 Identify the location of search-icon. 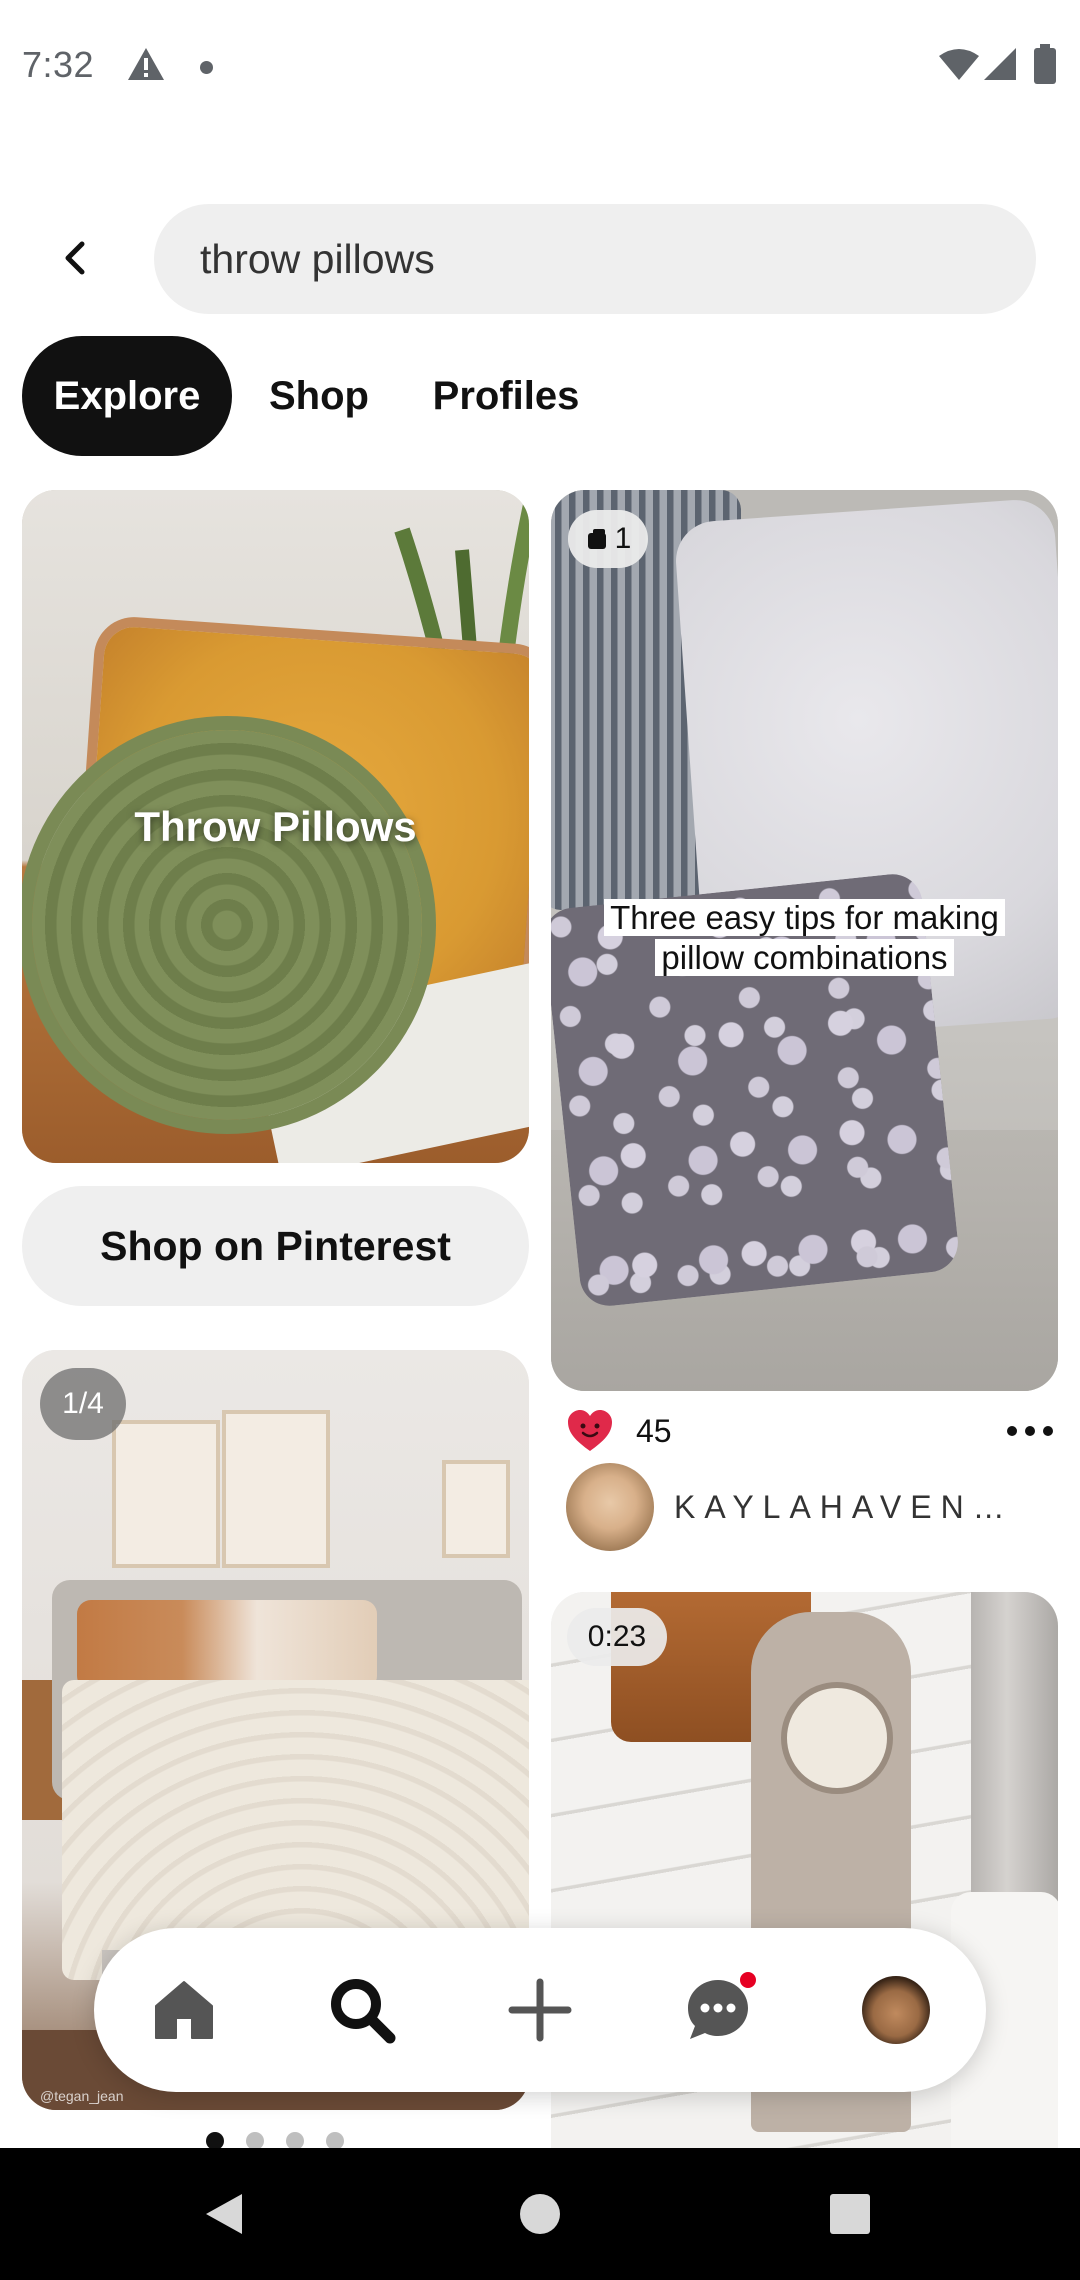
(363, 2011).